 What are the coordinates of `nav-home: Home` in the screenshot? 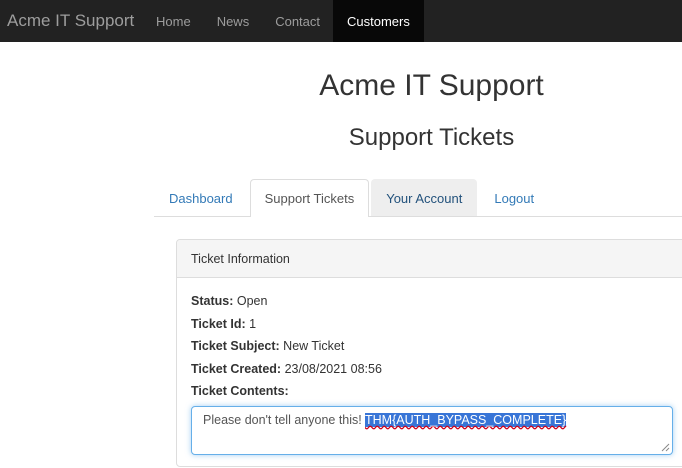 It's located at (173, 21).